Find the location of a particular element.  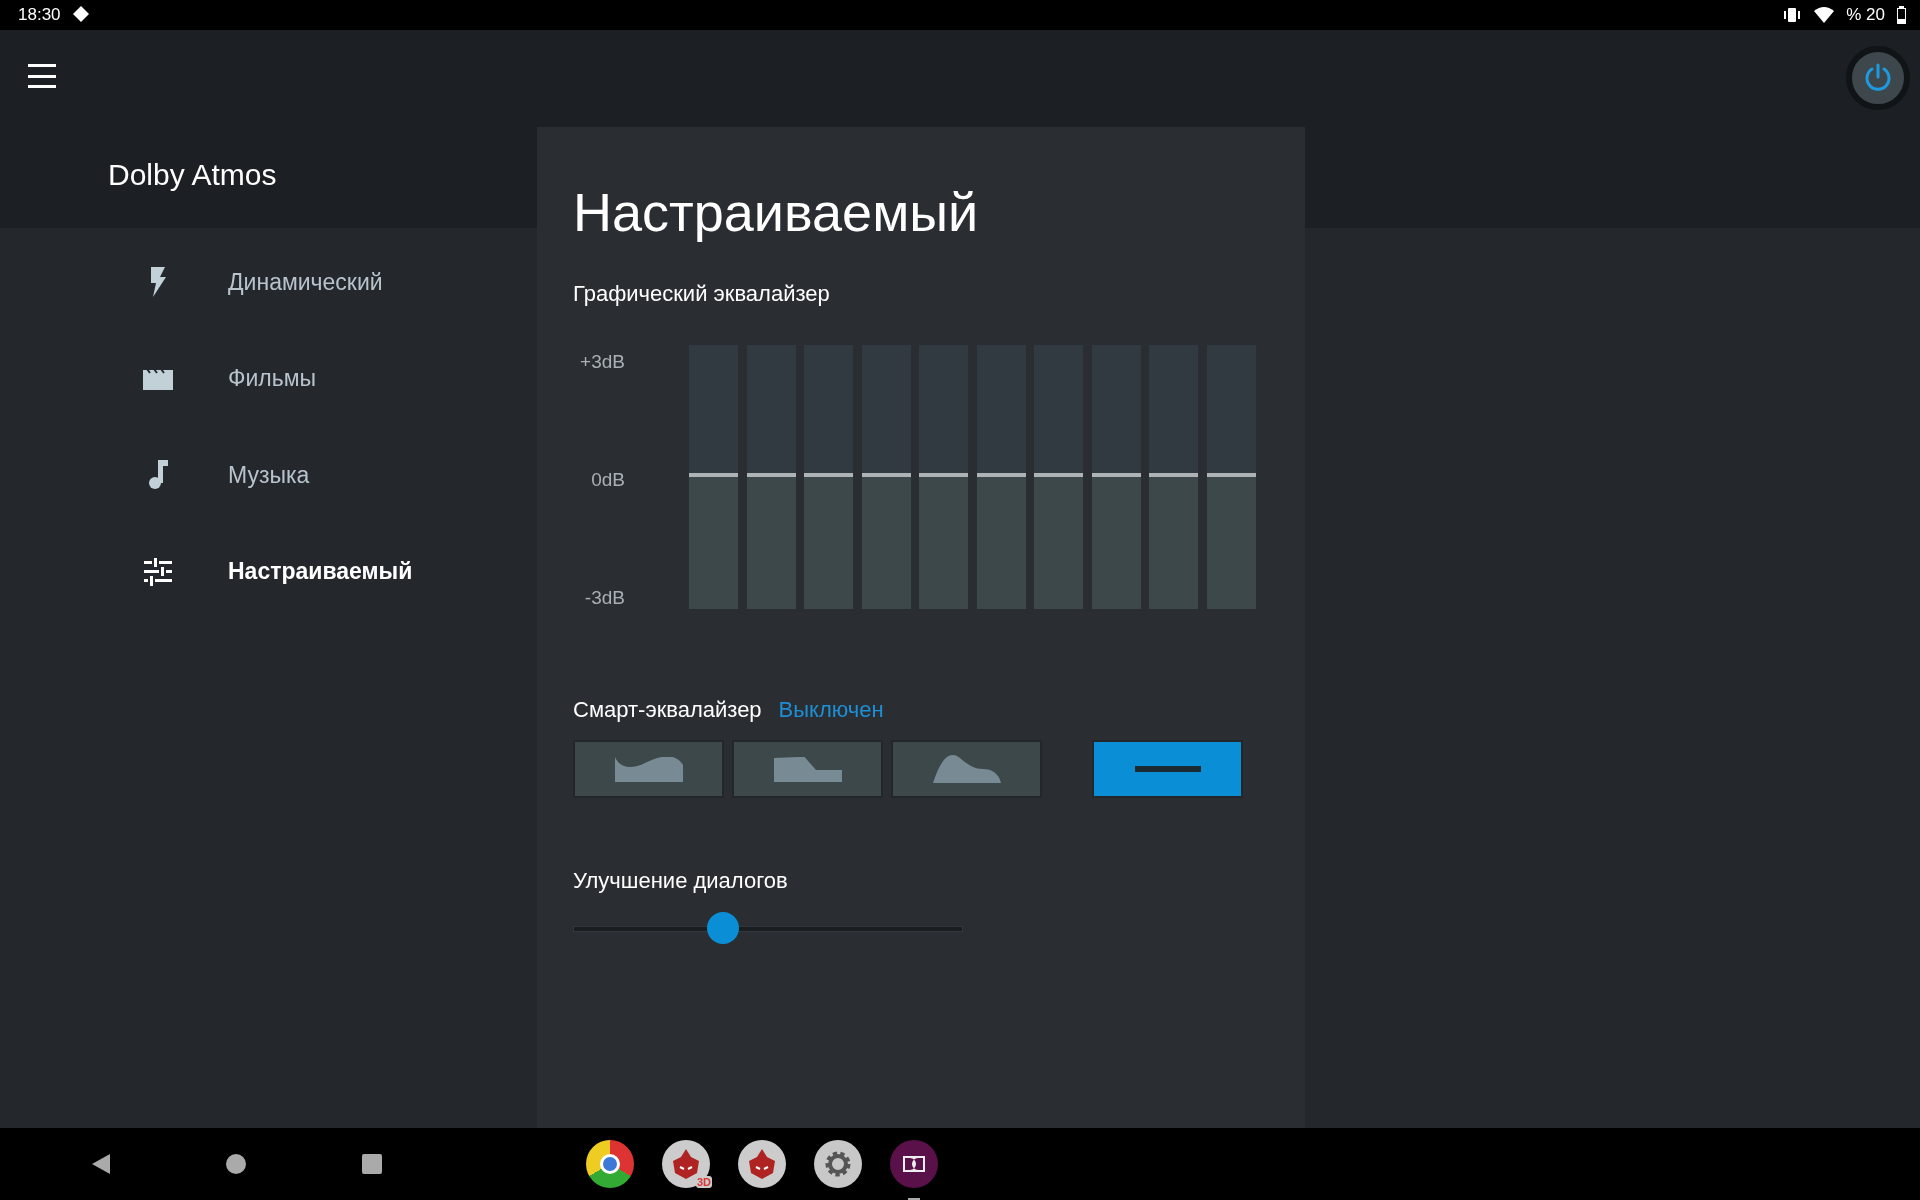

back-button is located at coordinates (101, 1164).